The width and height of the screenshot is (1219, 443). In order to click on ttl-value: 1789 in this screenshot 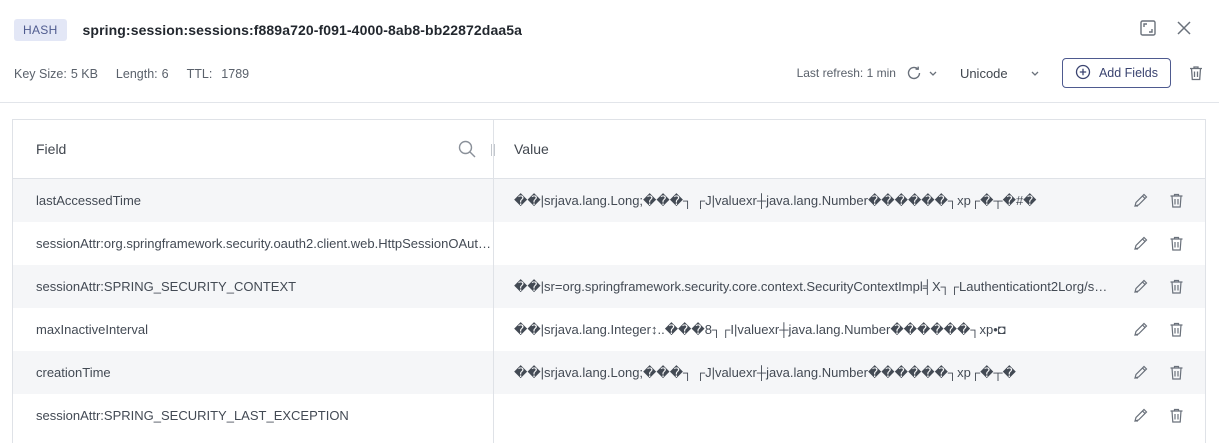, I will do `click(235, 74)`.